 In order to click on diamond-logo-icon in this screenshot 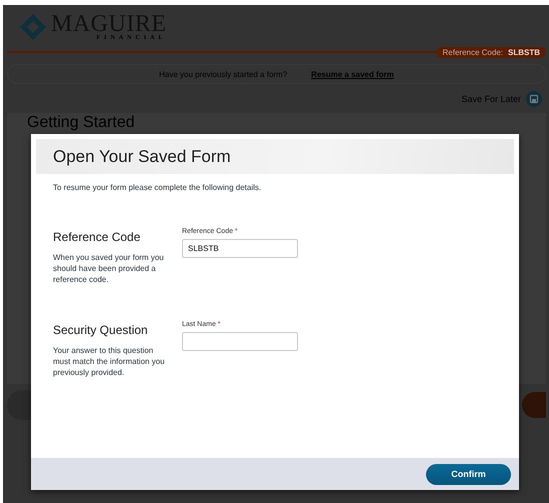, I will do `click(33, 27)`.